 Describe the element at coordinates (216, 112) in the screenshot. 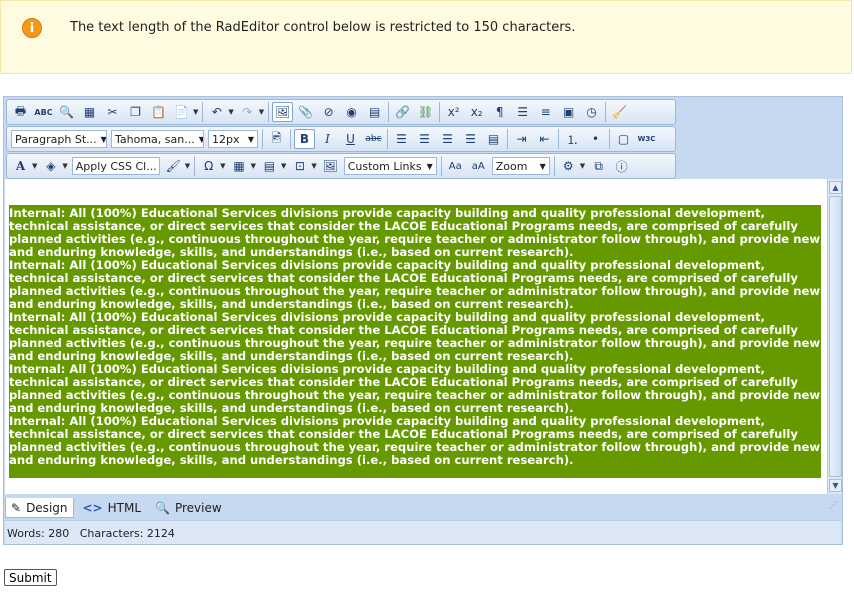

I see `undo-icon: ↶` at that location.